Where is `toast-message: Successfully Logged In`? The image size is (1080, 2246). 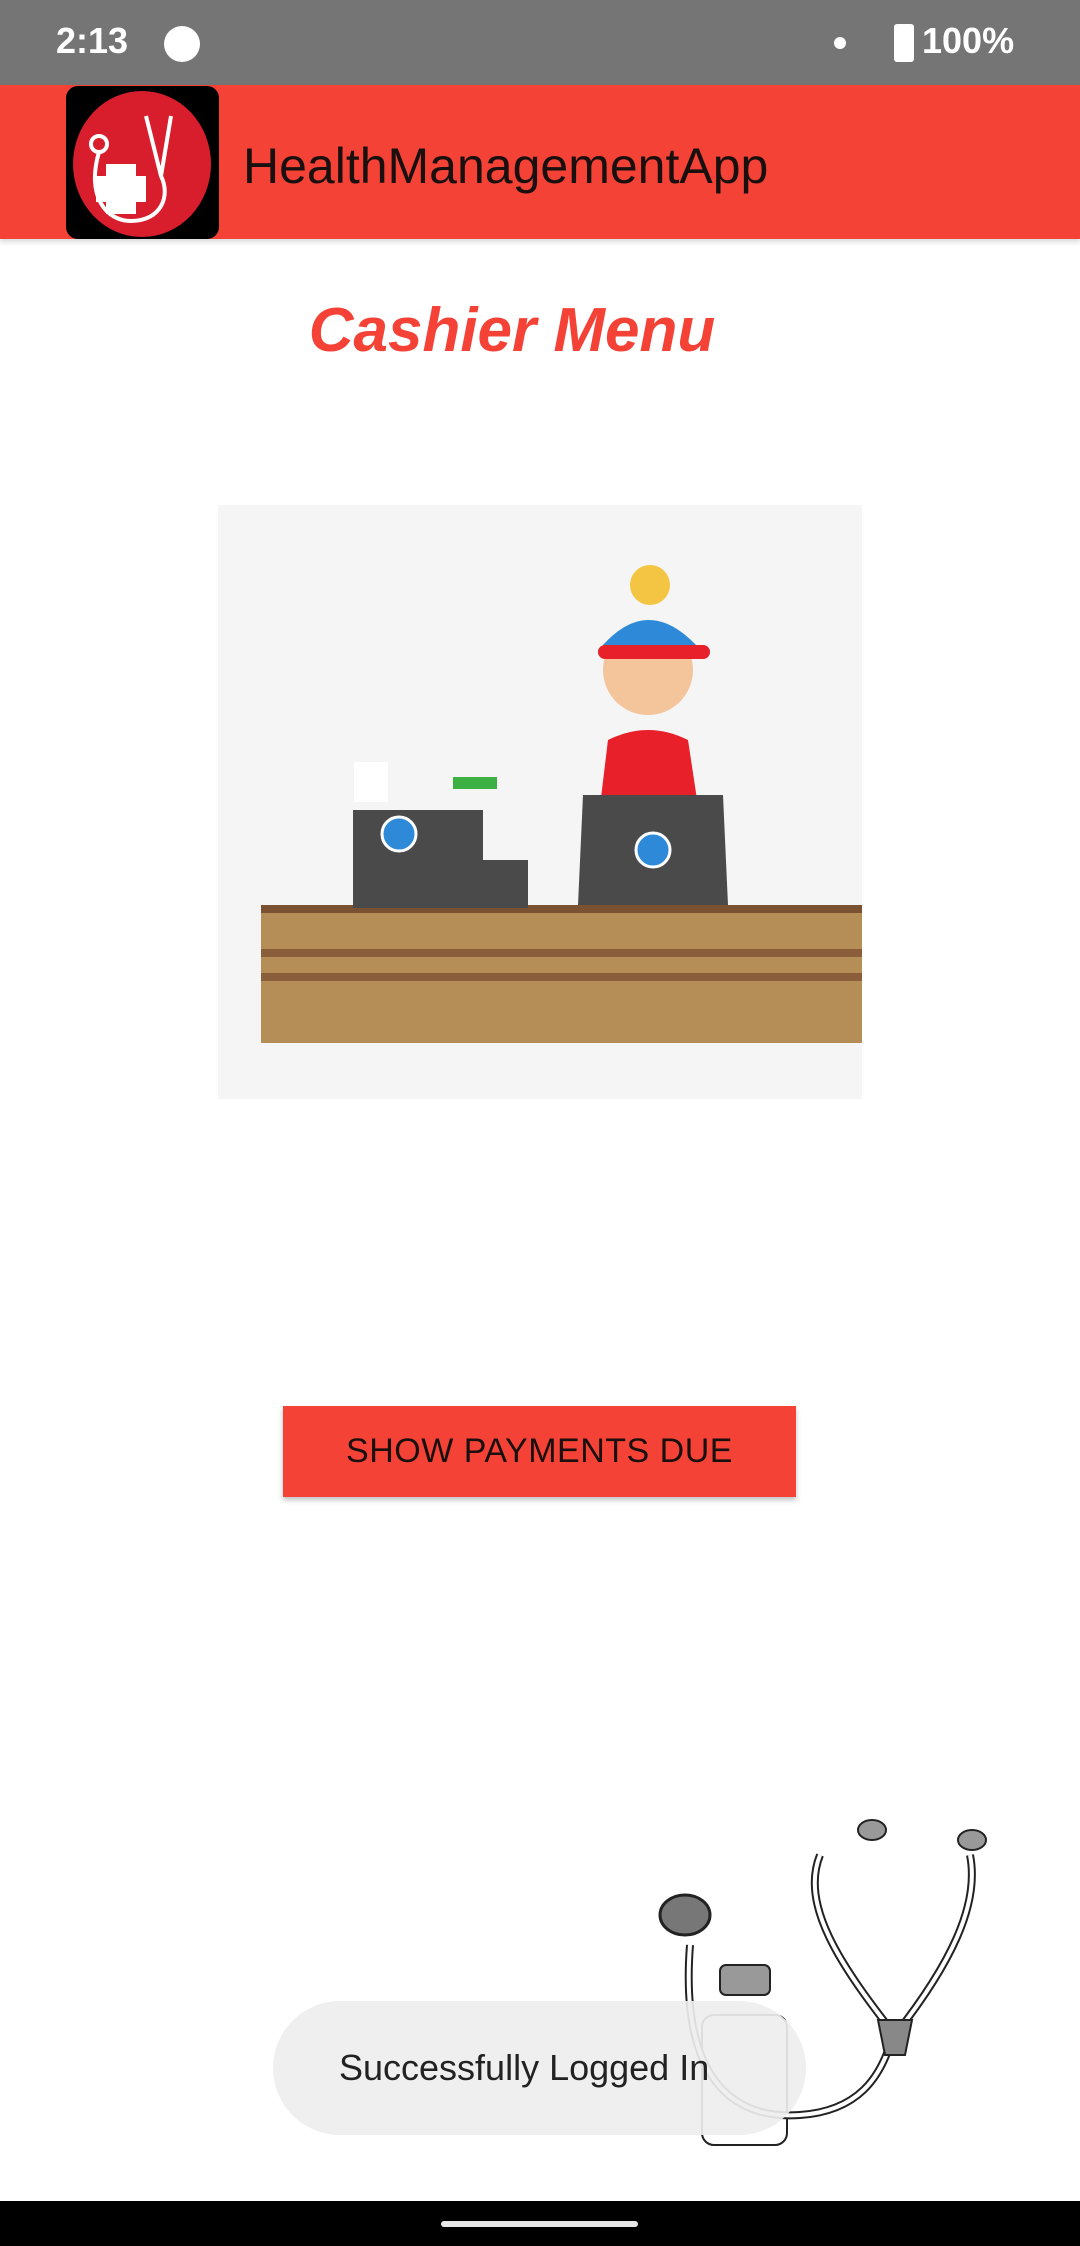 toast-message: Successfully Logged In is located at coordinates (539, 2068).